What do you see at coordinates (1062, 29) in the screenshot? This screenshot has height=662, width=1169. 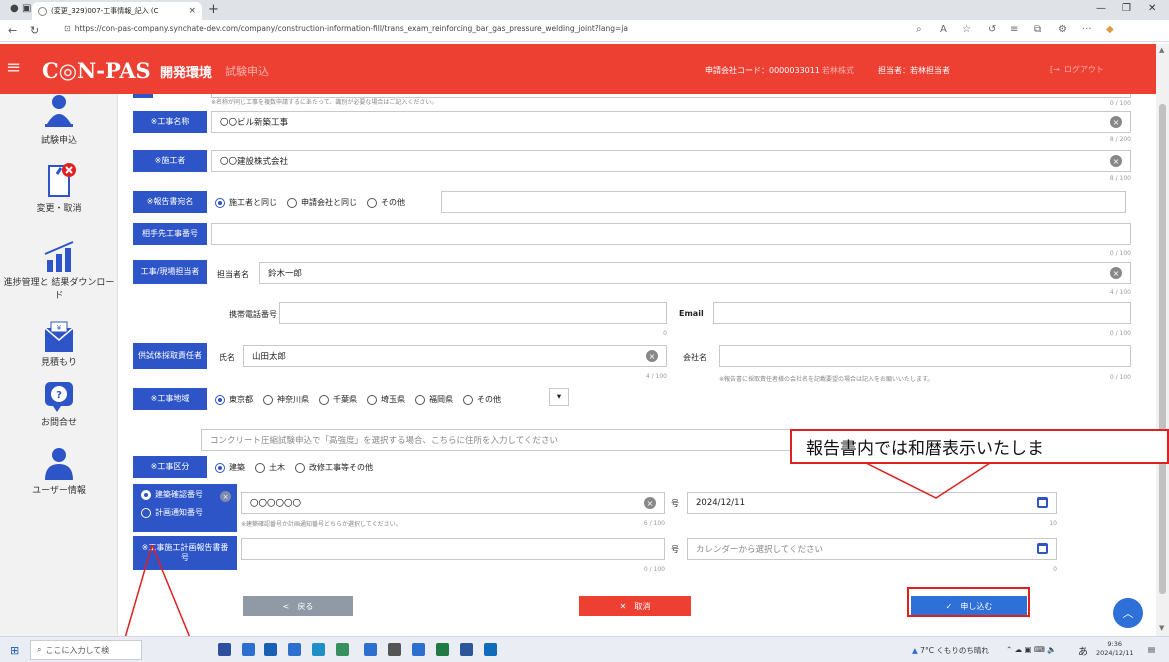 I see `extensions-icon: ⚙` at bounding box center [1062, 29].